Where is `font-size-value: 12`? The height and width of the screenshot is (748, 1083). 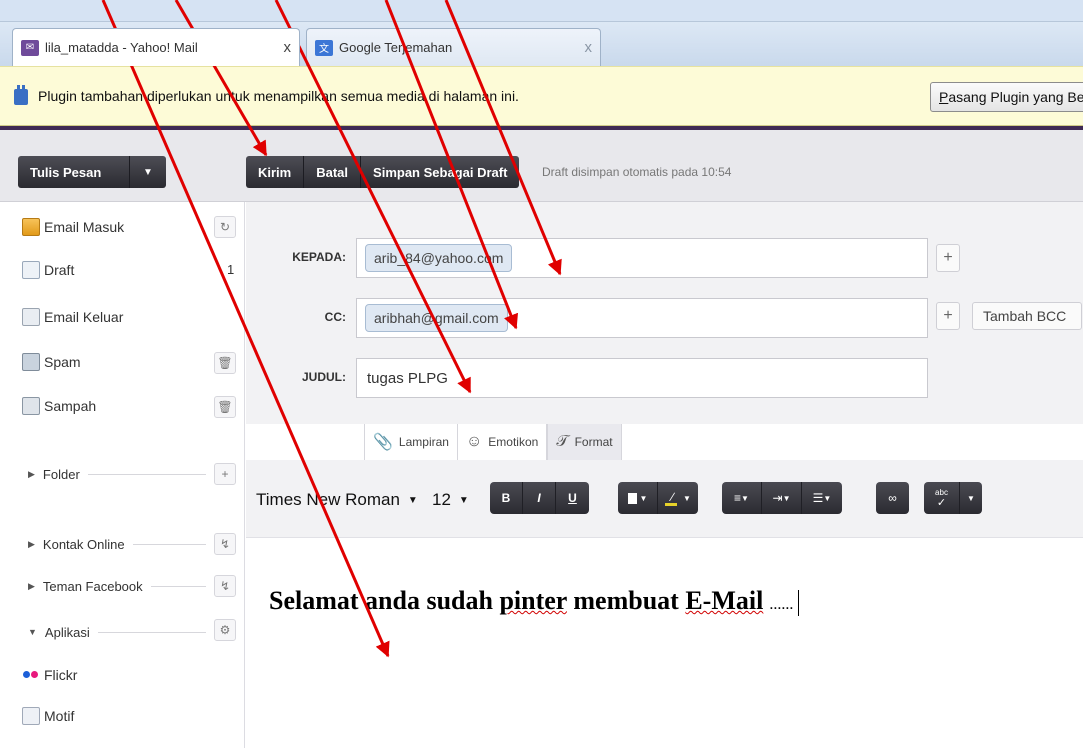
font-size-value: 12 is located at coordinates (441, 499).